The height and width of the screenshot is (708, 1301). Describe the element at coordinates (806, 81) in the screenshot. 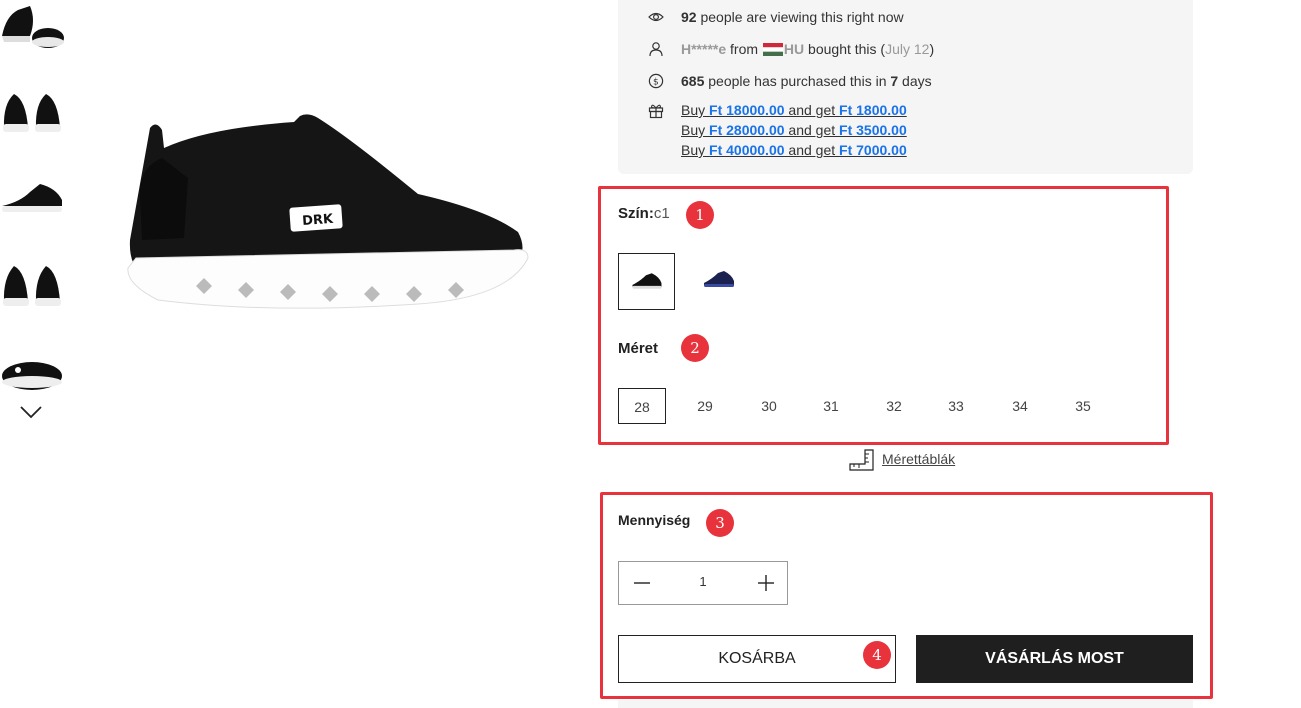

I see `purchases-text: 685 people has purchased this in 7 days` at that location.